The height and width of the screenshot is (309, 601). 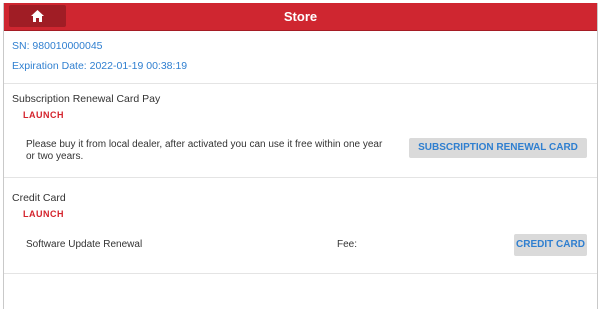 I want to click on subscription-section-title: Subscription Renewal Card Pay, so click(x=86, y=99).